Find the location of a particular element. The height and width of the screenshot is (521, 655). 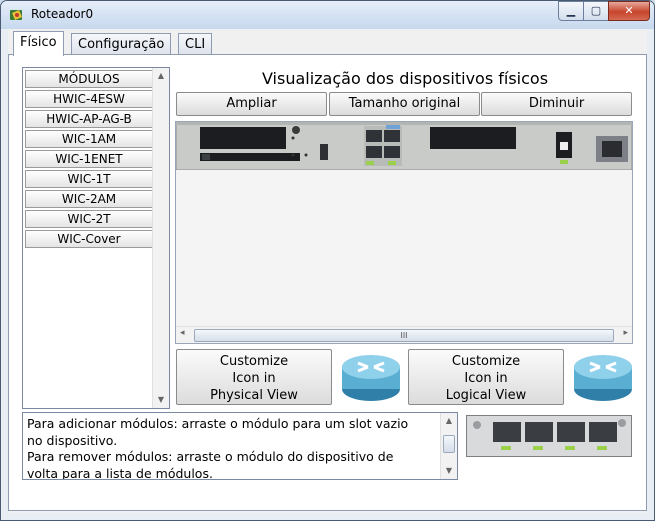

hwic-4esw-module-icon is located at coordinates (549, 436).